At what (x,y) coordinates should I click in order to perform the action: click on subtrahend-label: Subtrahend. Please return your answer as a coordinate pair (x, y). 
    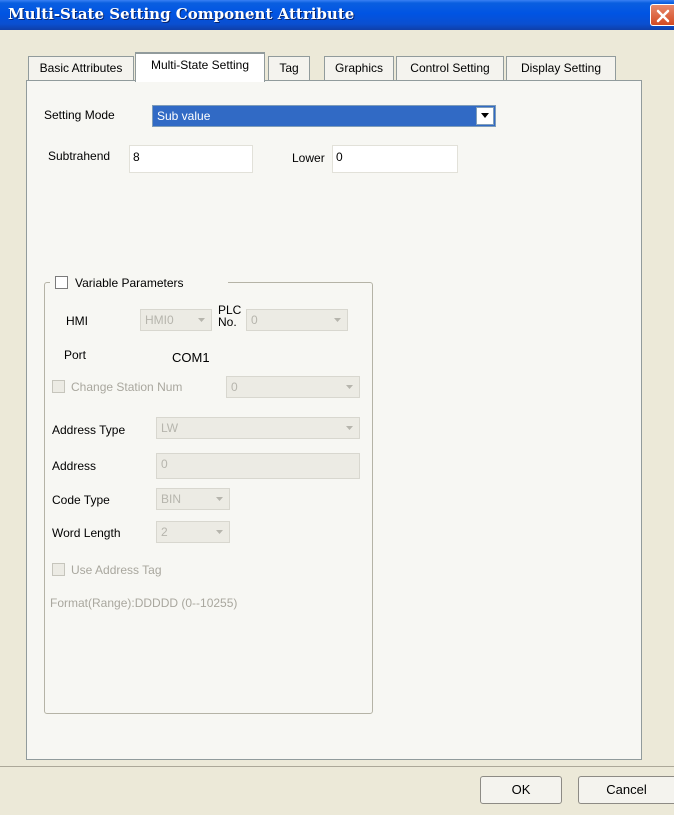
    Looking at the image, I should click on (79, 156).